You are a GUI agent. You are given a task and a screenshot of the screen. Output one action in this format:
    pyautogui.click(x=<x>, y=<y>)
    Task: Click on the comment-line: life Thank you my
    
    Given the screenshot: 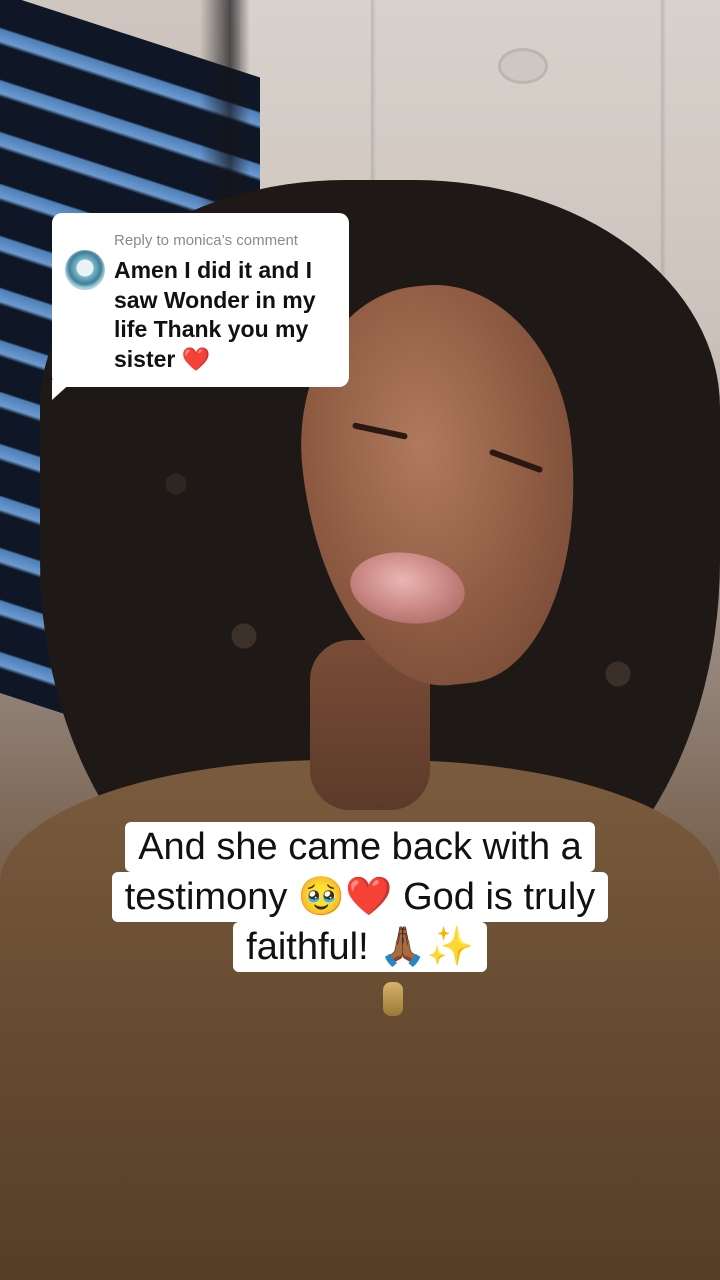 What is the action you would take?
    pyautogui.click(x=211, y=329)
    